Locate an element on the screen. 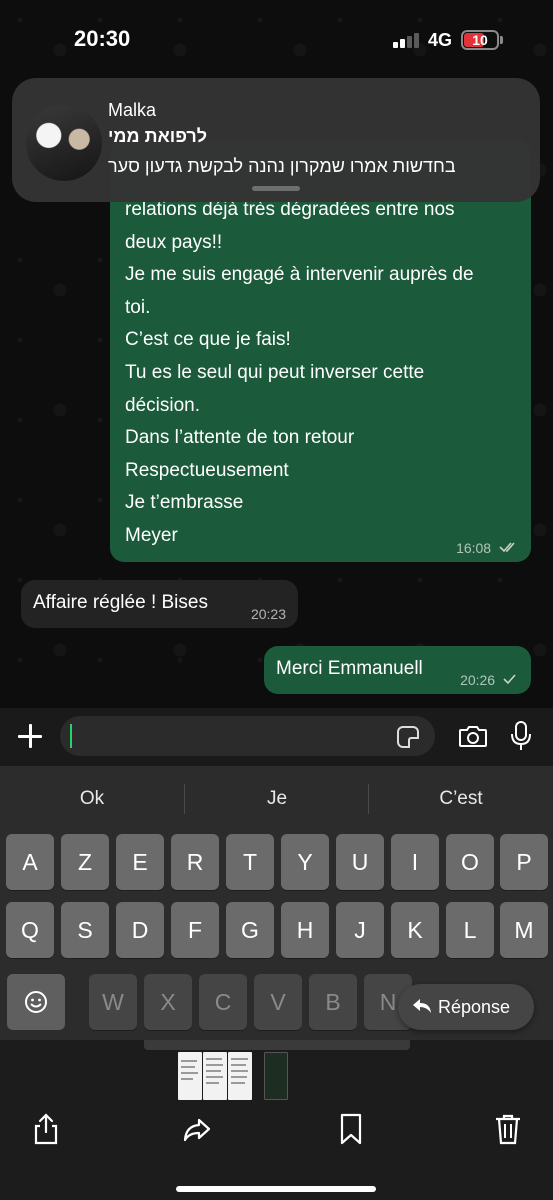 The width and height of the screenshot is (553, 1200). notification-body: בחדשות אמרו שמקרון נהנה לבקשת גדעון סער is located at coordinates (282, 166).